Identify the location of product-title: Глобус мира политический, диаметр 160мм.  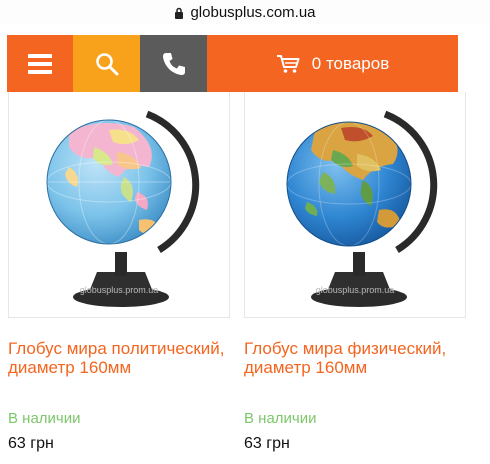
(124, 358).